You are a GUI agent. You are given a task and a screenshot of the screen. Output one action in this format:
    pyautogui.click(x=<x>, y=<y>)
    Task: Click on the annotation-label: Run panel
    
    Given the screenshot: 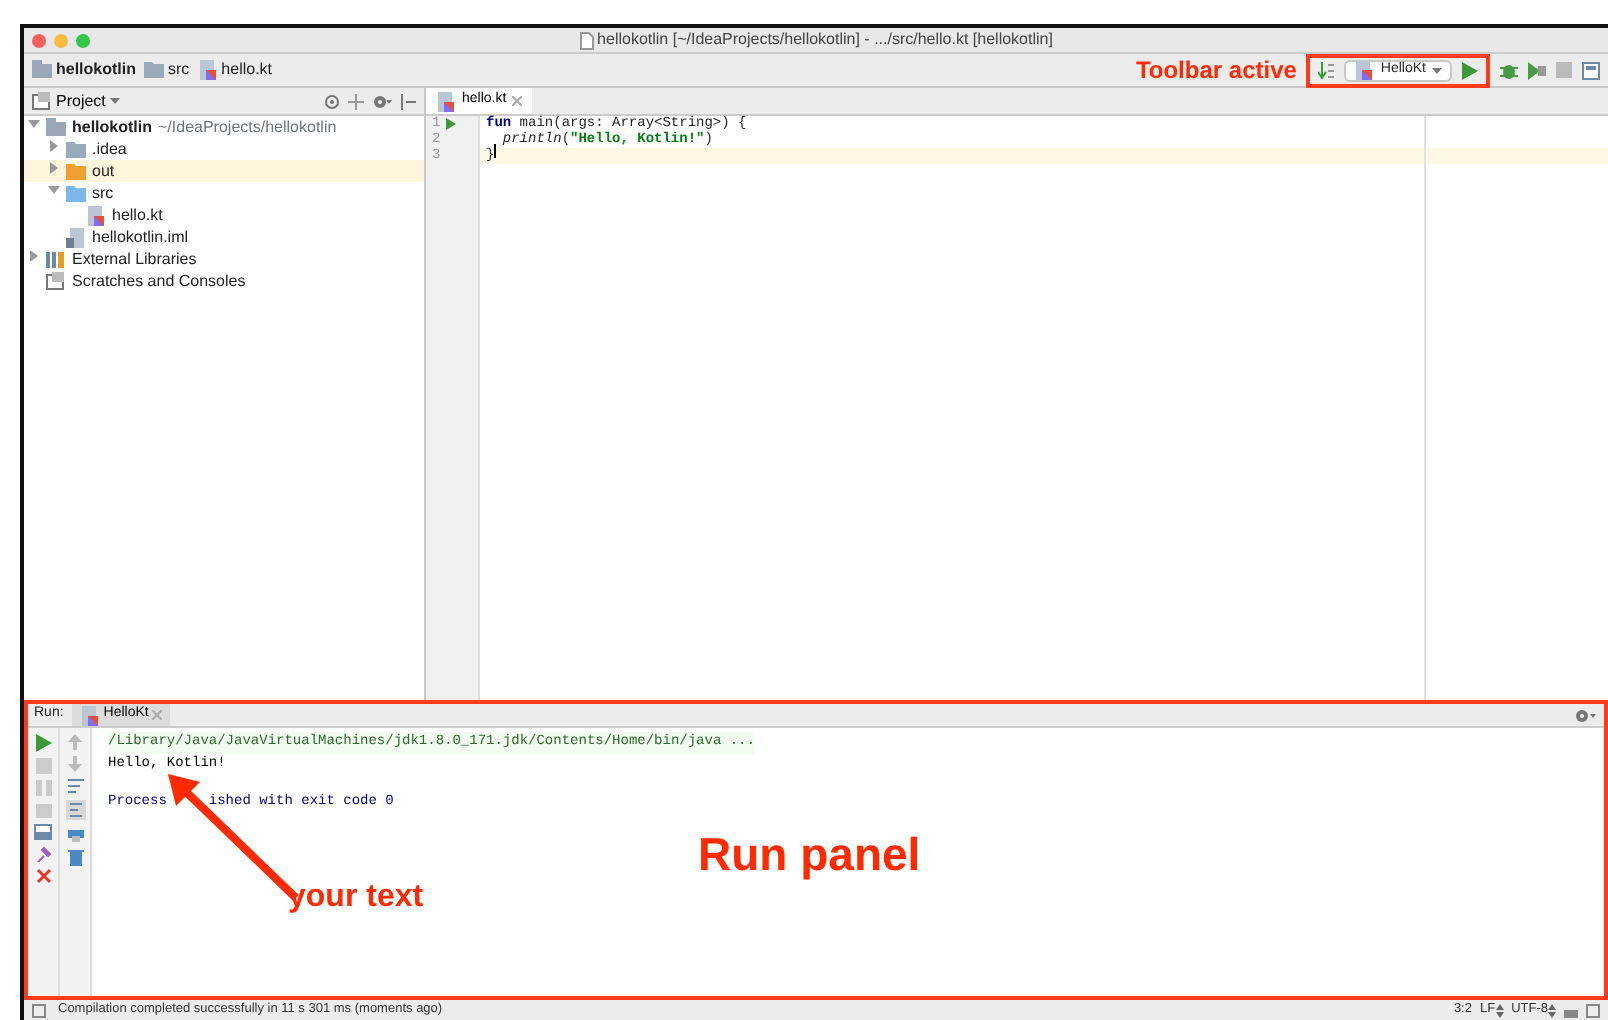 What is the action you would take?
    pyautogui.click(x=809, y=855)
    